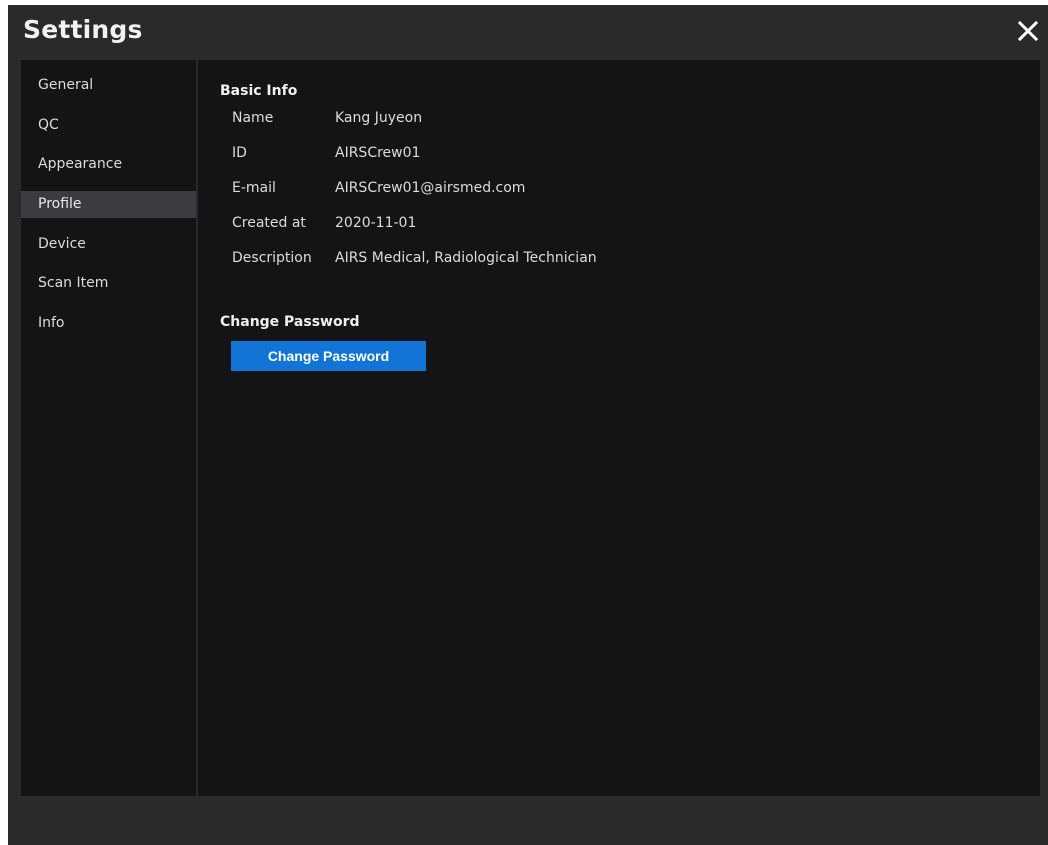  I want to click on id-label: ID, so click(239, 153).